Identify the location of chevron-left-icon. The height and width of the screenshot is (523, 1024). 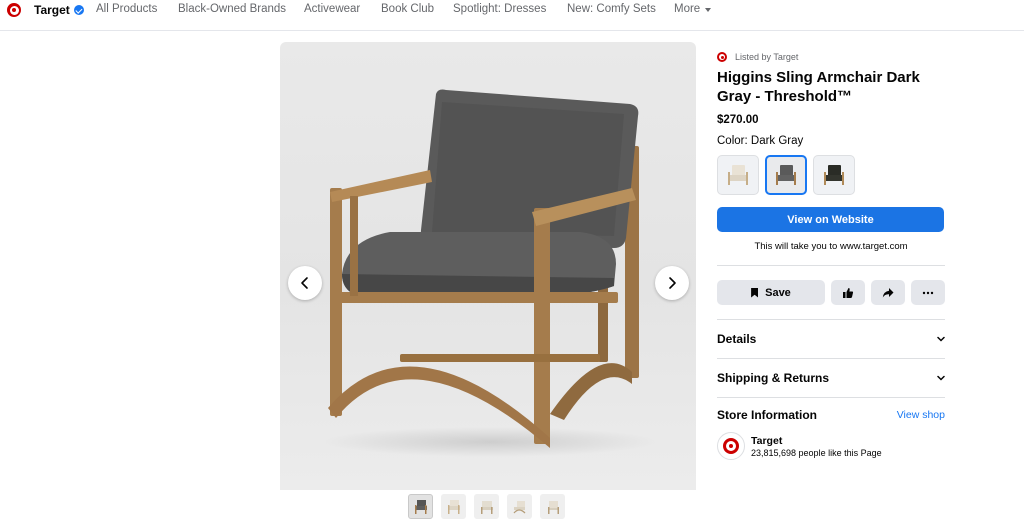
(304, 283).